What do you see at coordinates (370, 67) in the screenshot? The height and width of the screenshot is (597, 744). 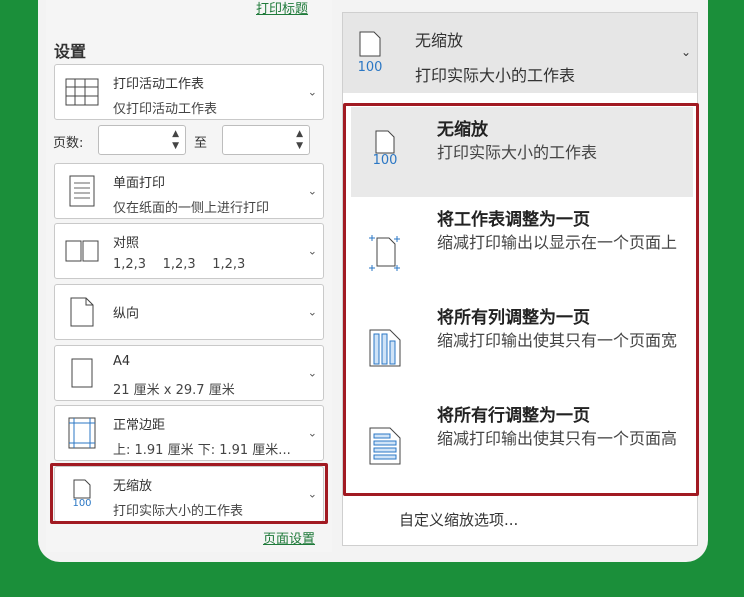 I see `scale-100-text: 100` at bounding box center [370, 67].